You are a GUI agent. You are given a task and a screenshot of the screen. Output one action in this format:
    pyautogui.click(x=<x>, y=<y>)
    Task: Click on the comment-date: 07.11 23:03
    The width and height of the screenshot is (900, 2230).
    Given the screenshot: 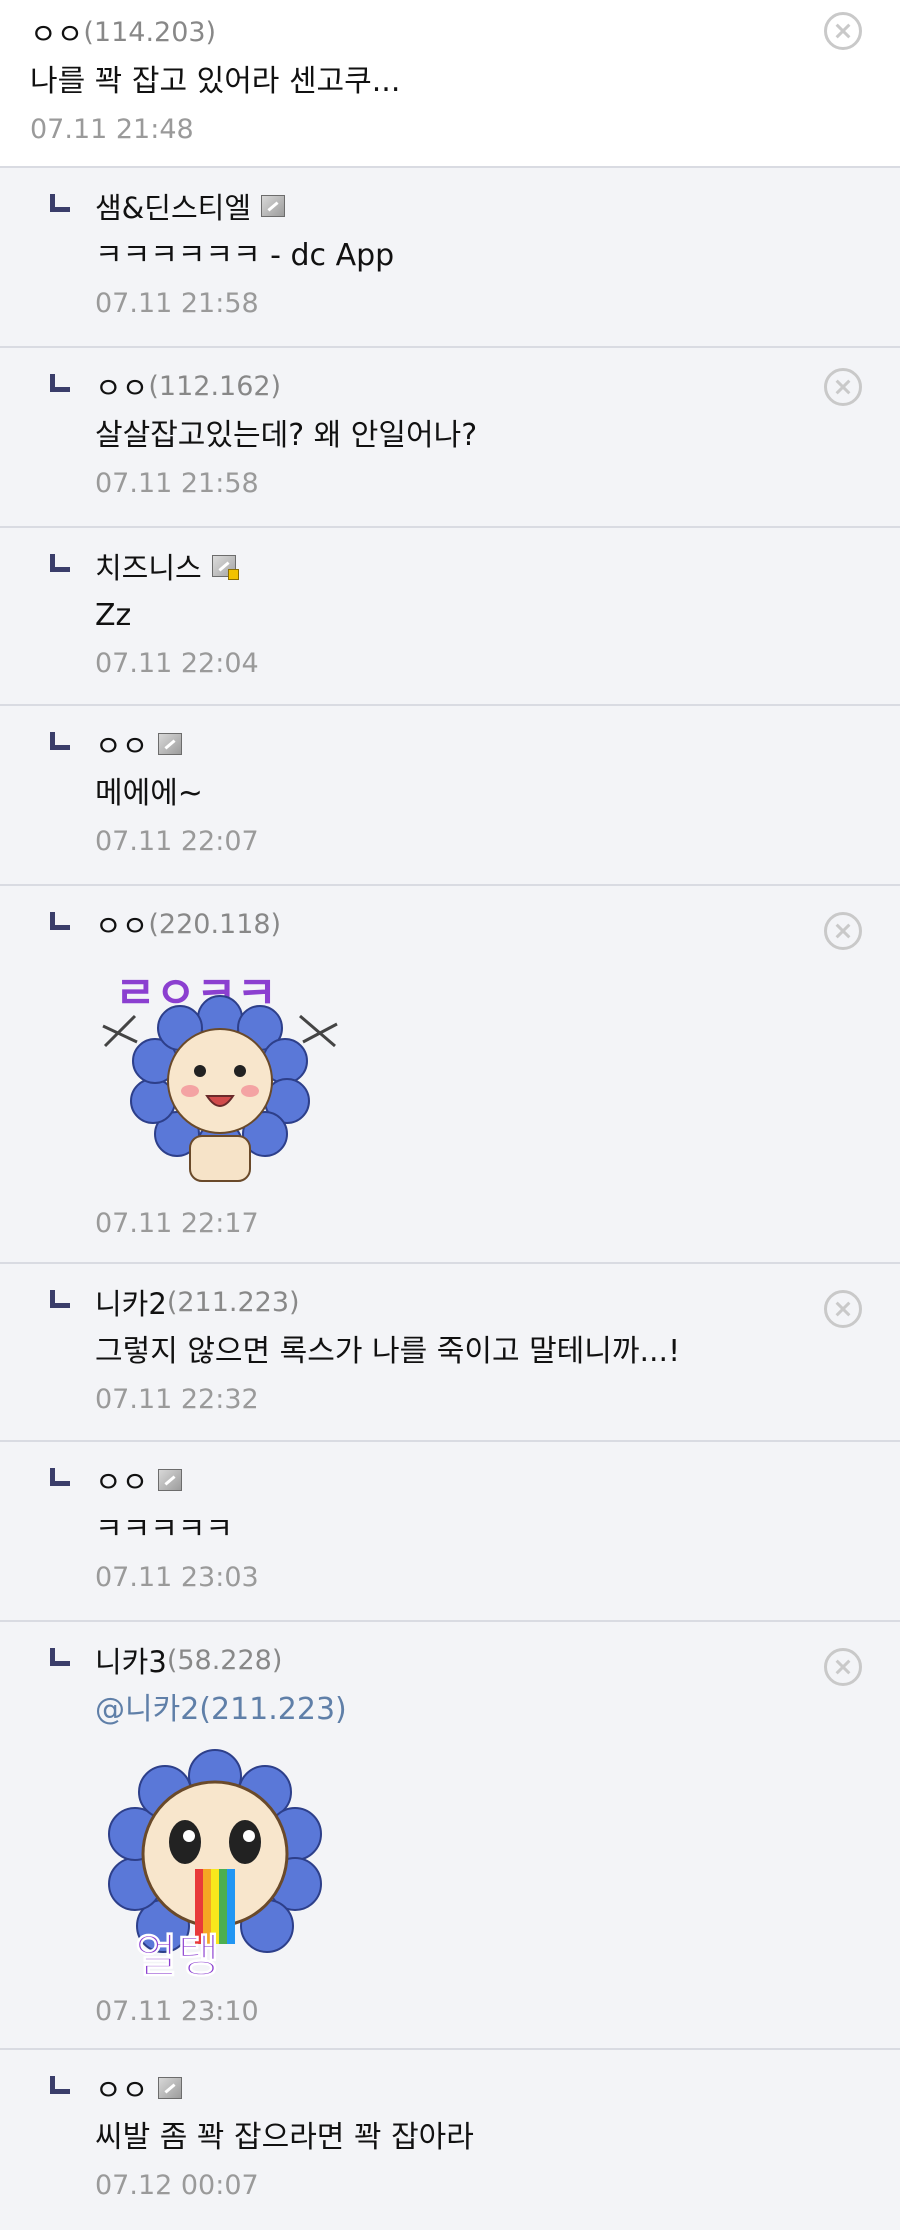 What is the action you would take?
    pyautogui.click(x=177, y=1577)
    